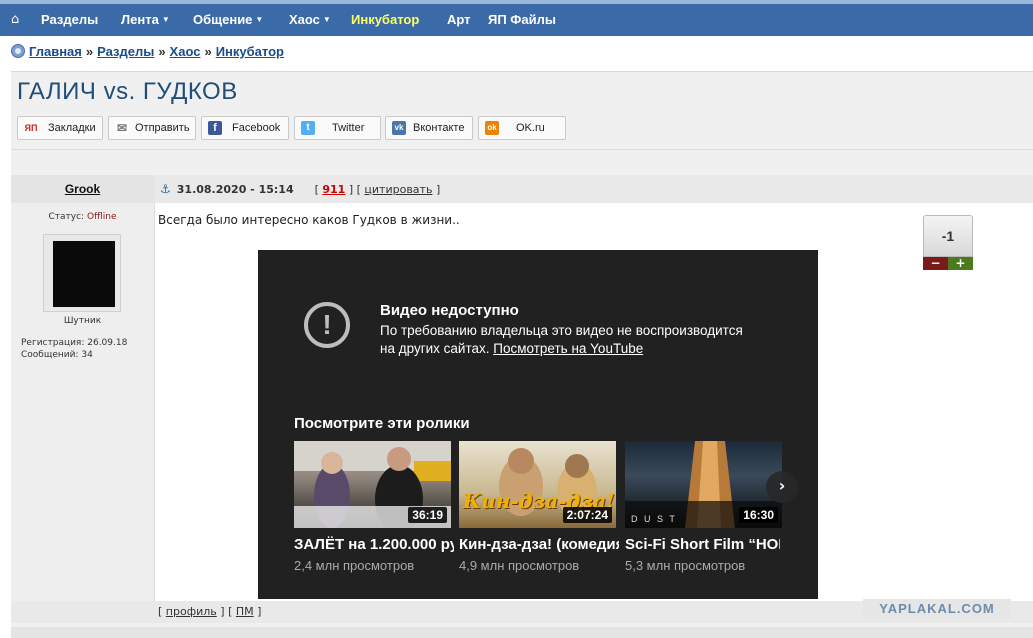 Image resolution: width=1033 pixels, height=638 pixels. Describe the element at coordinates (522, 632) in the screenshot. I see `post-separator` at that location.